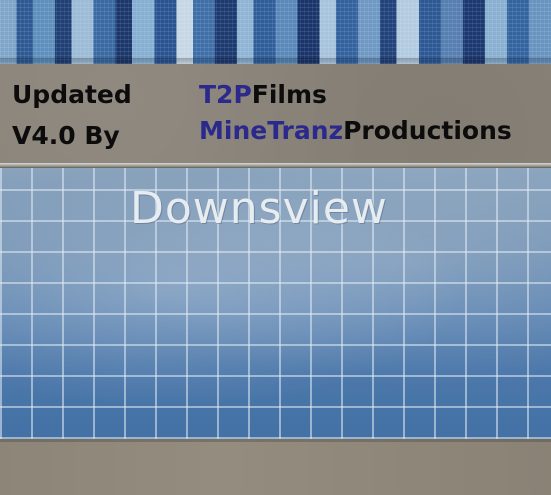  What do you see at coordinates (271, 130) in the screenshot?
I see `credit-minetranz-prefix: MineTranz` at bounding box center [271, 130].